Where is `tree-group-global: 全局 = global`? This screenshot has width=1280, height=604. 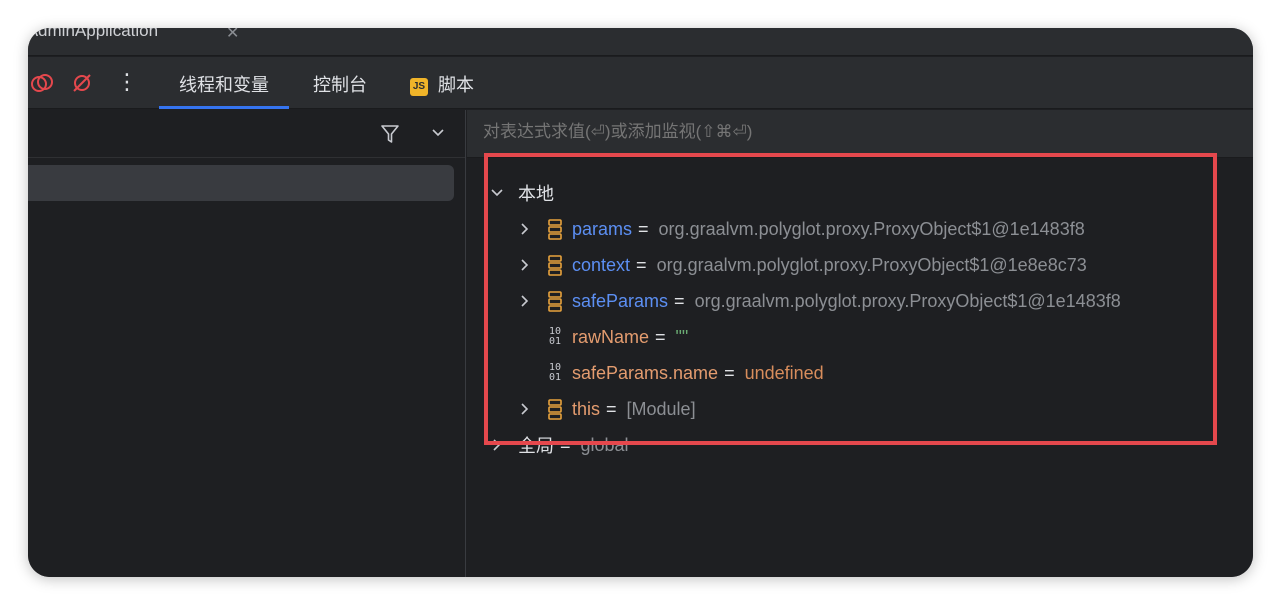 tree-group-global: 全局 = global is located at coordinates (559, 445).